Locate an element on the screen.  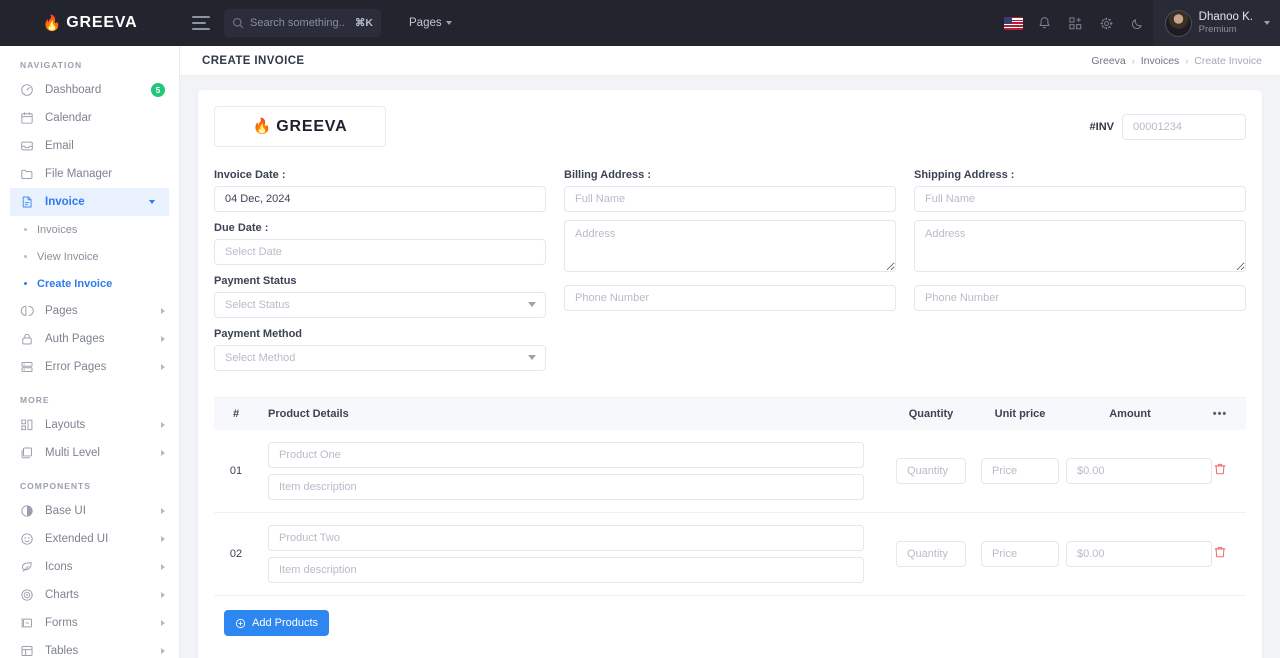
column-header-amount: Amount is located at coordinates (1130, 414).